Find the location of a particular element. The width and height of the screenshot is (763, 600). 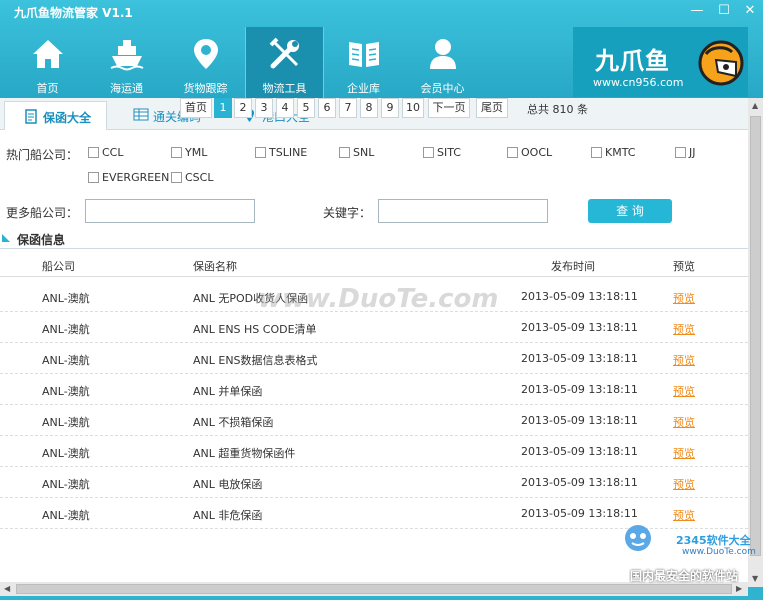

nav-shipping: 海运通 is located at coordinates (126, 62).